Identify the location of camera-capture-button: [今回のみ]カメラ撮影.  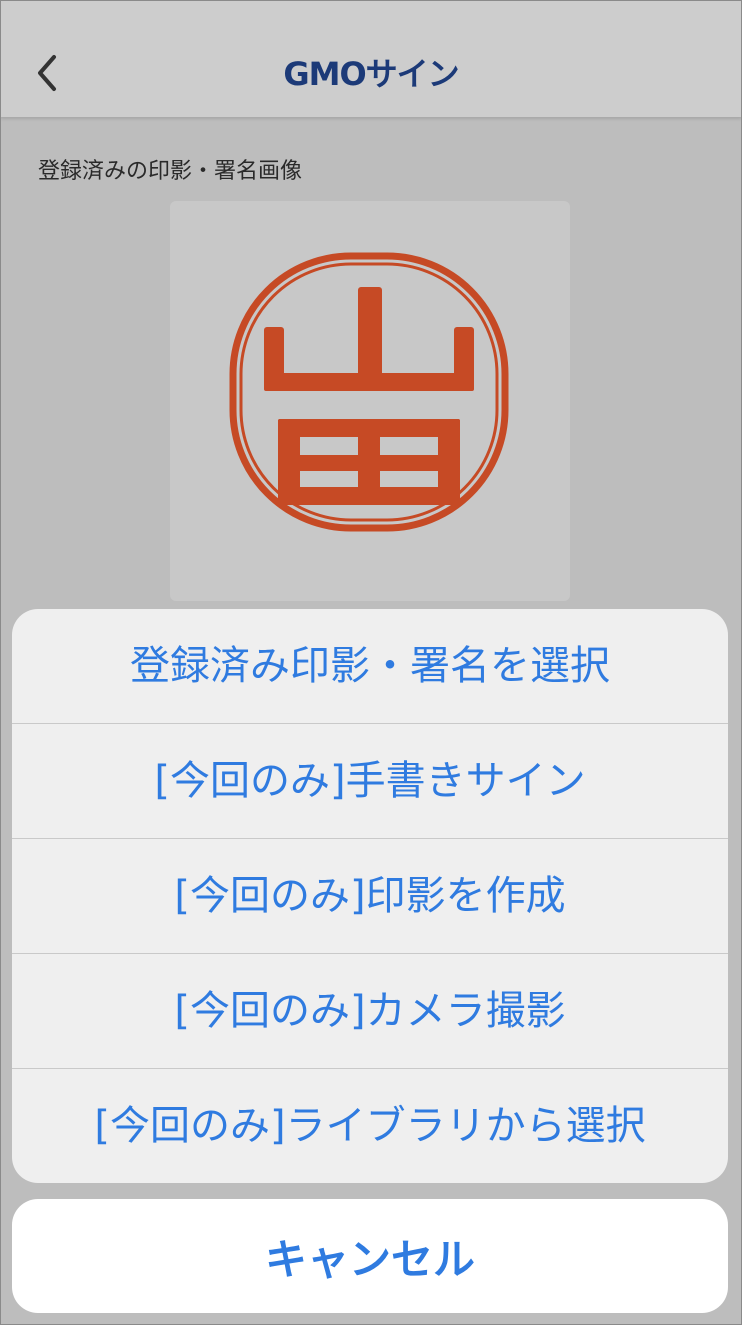
(370, 1011).